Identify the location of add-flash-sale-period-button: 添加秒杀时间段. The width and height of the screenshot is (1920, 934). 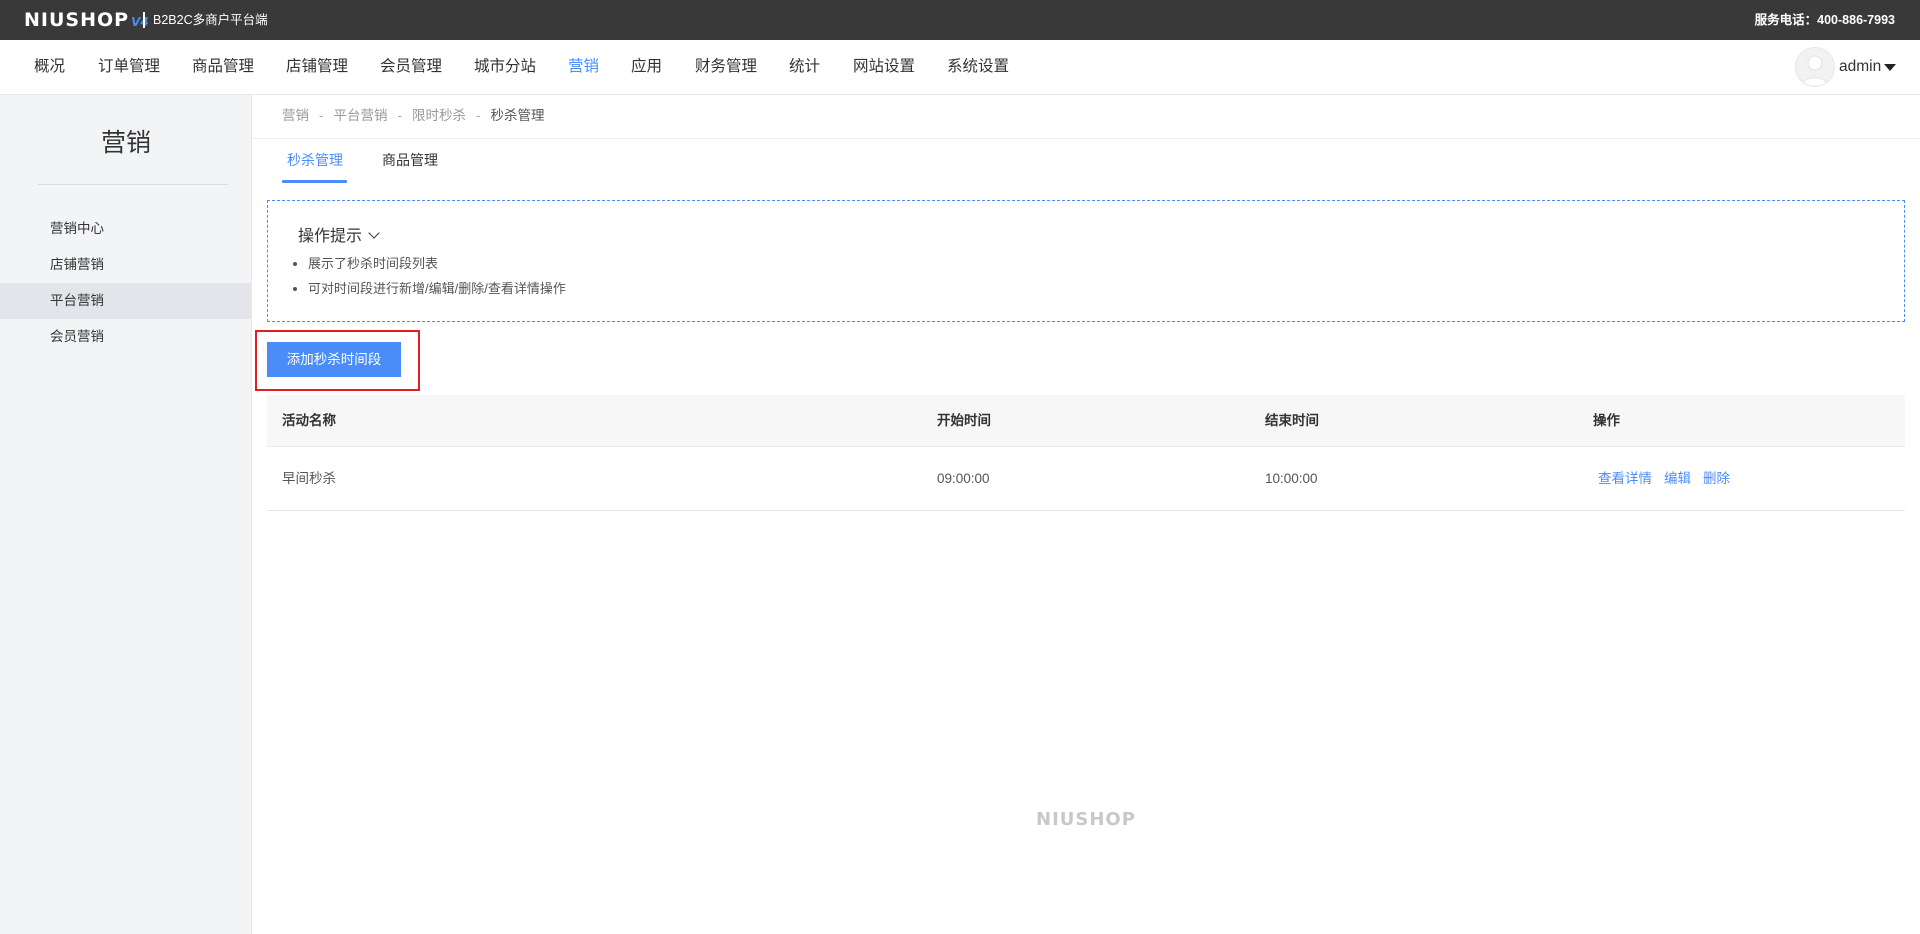
(334, 359).